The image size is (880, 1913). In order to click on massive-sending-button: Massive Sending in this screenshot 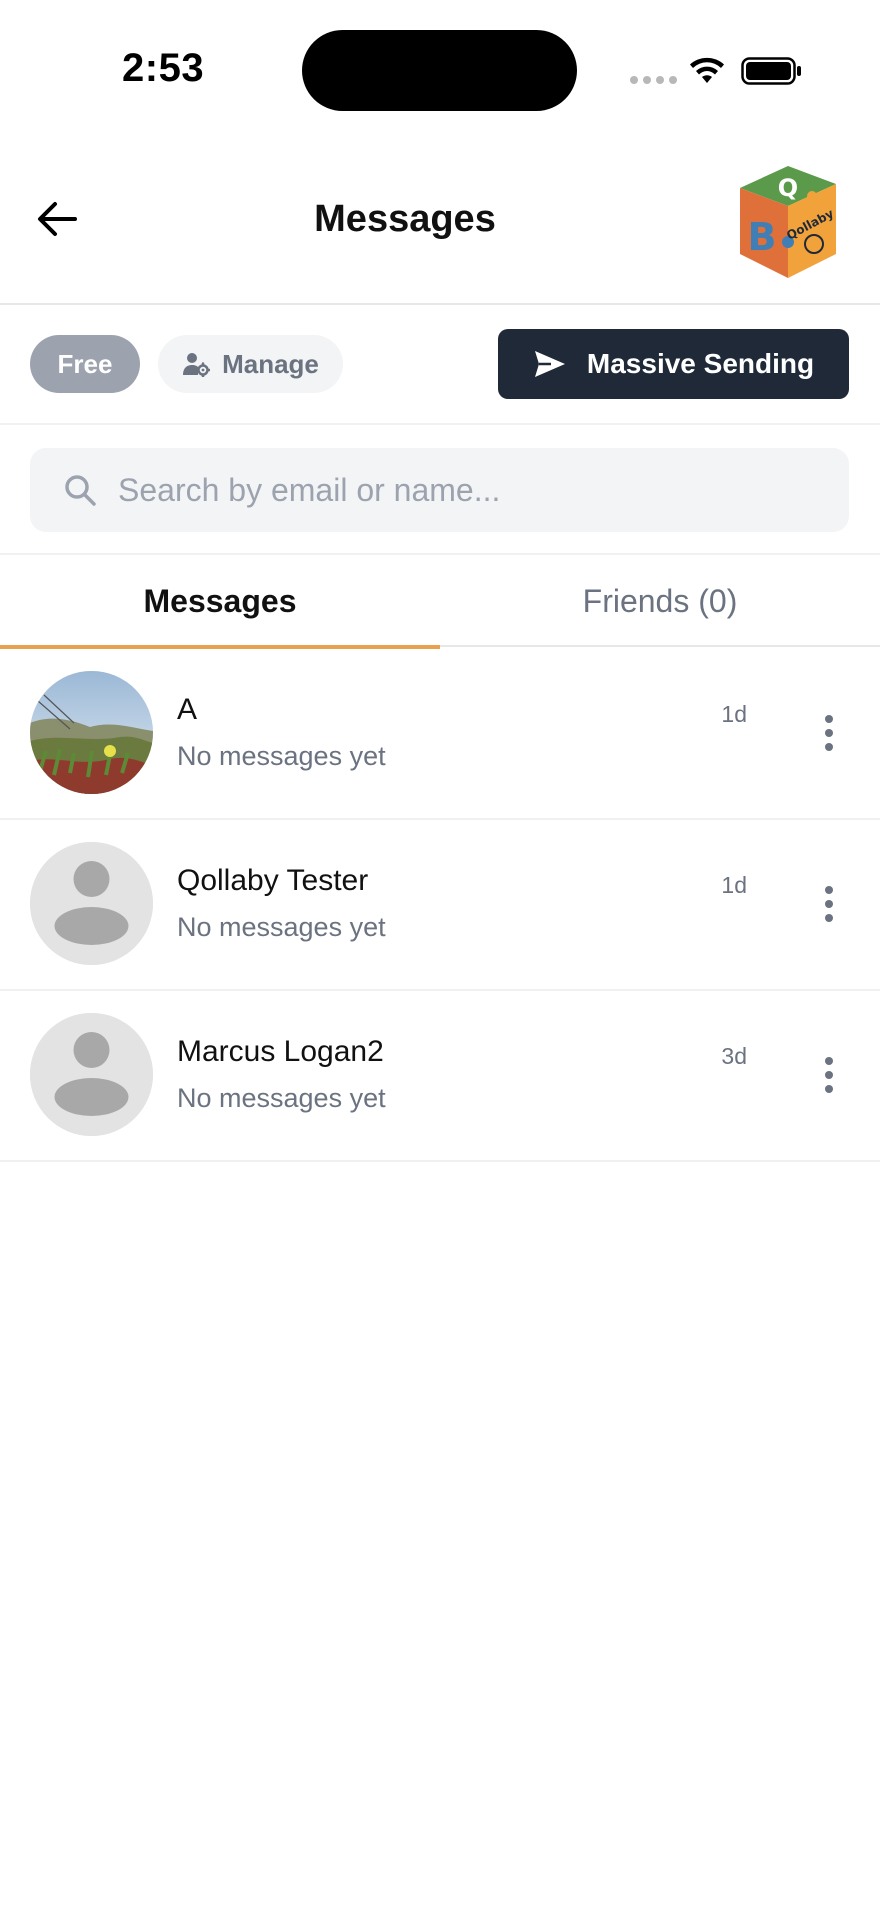, I will do `click(673, 364)`.